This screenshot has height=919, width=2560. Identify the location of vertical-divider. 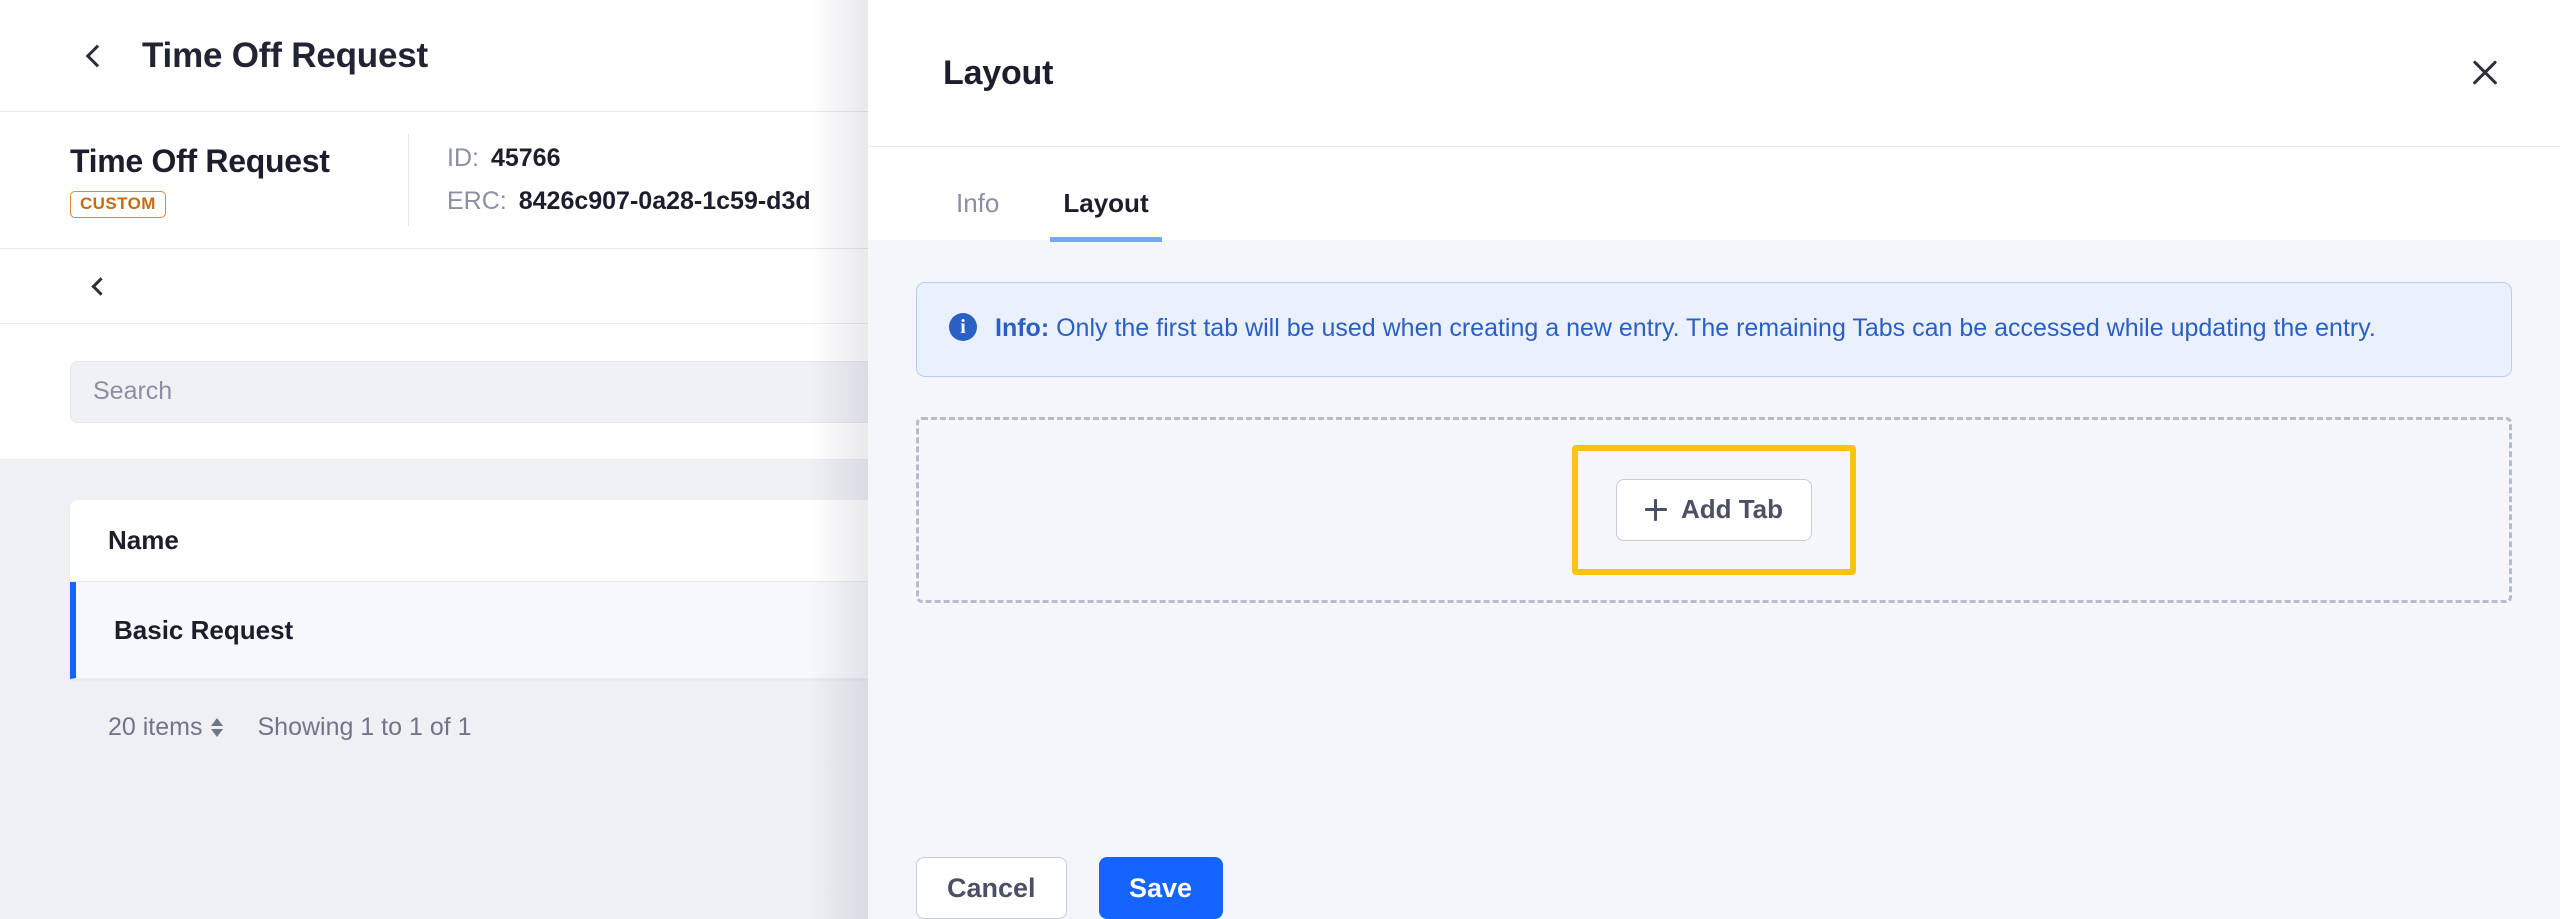
(408, 180).